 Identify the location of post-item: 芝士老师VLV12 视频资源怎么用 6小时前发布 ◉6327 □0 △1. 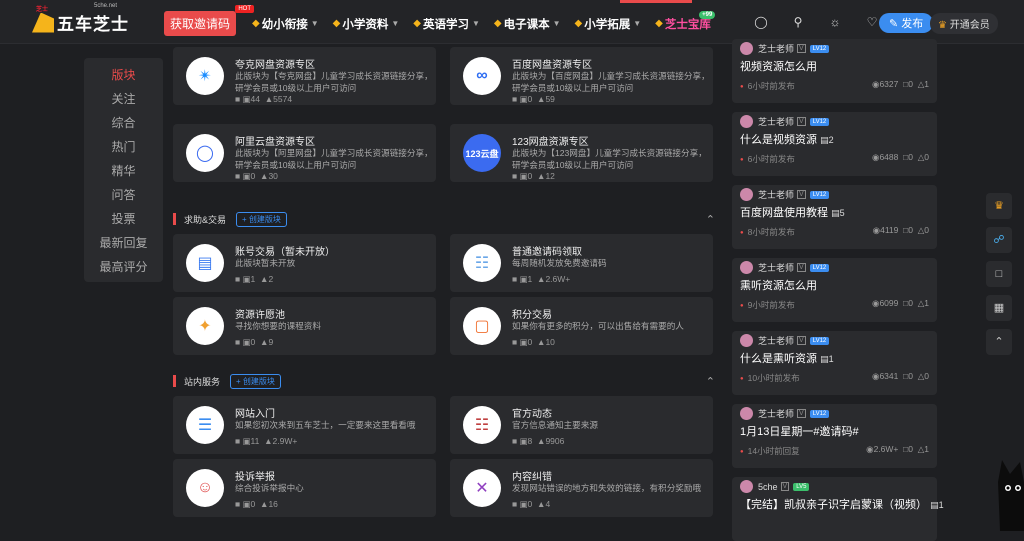
(834, 71).